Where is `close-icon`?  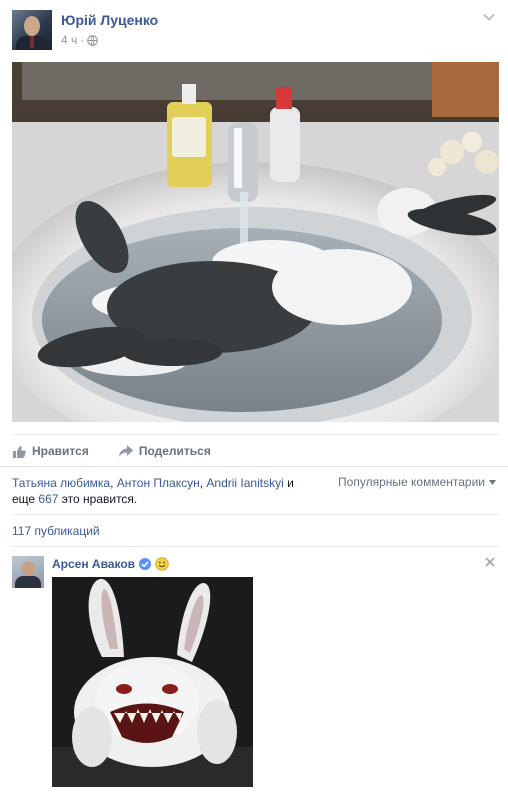
close-icon is located at coordinates (490, 562).